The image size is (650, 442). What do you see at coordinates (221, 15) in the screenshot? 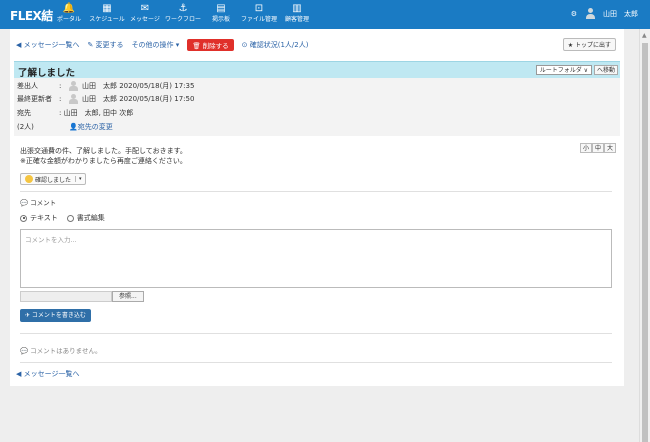
I see `nav-item-board: ▤ 掲示板` at bounding box center [221, 15].